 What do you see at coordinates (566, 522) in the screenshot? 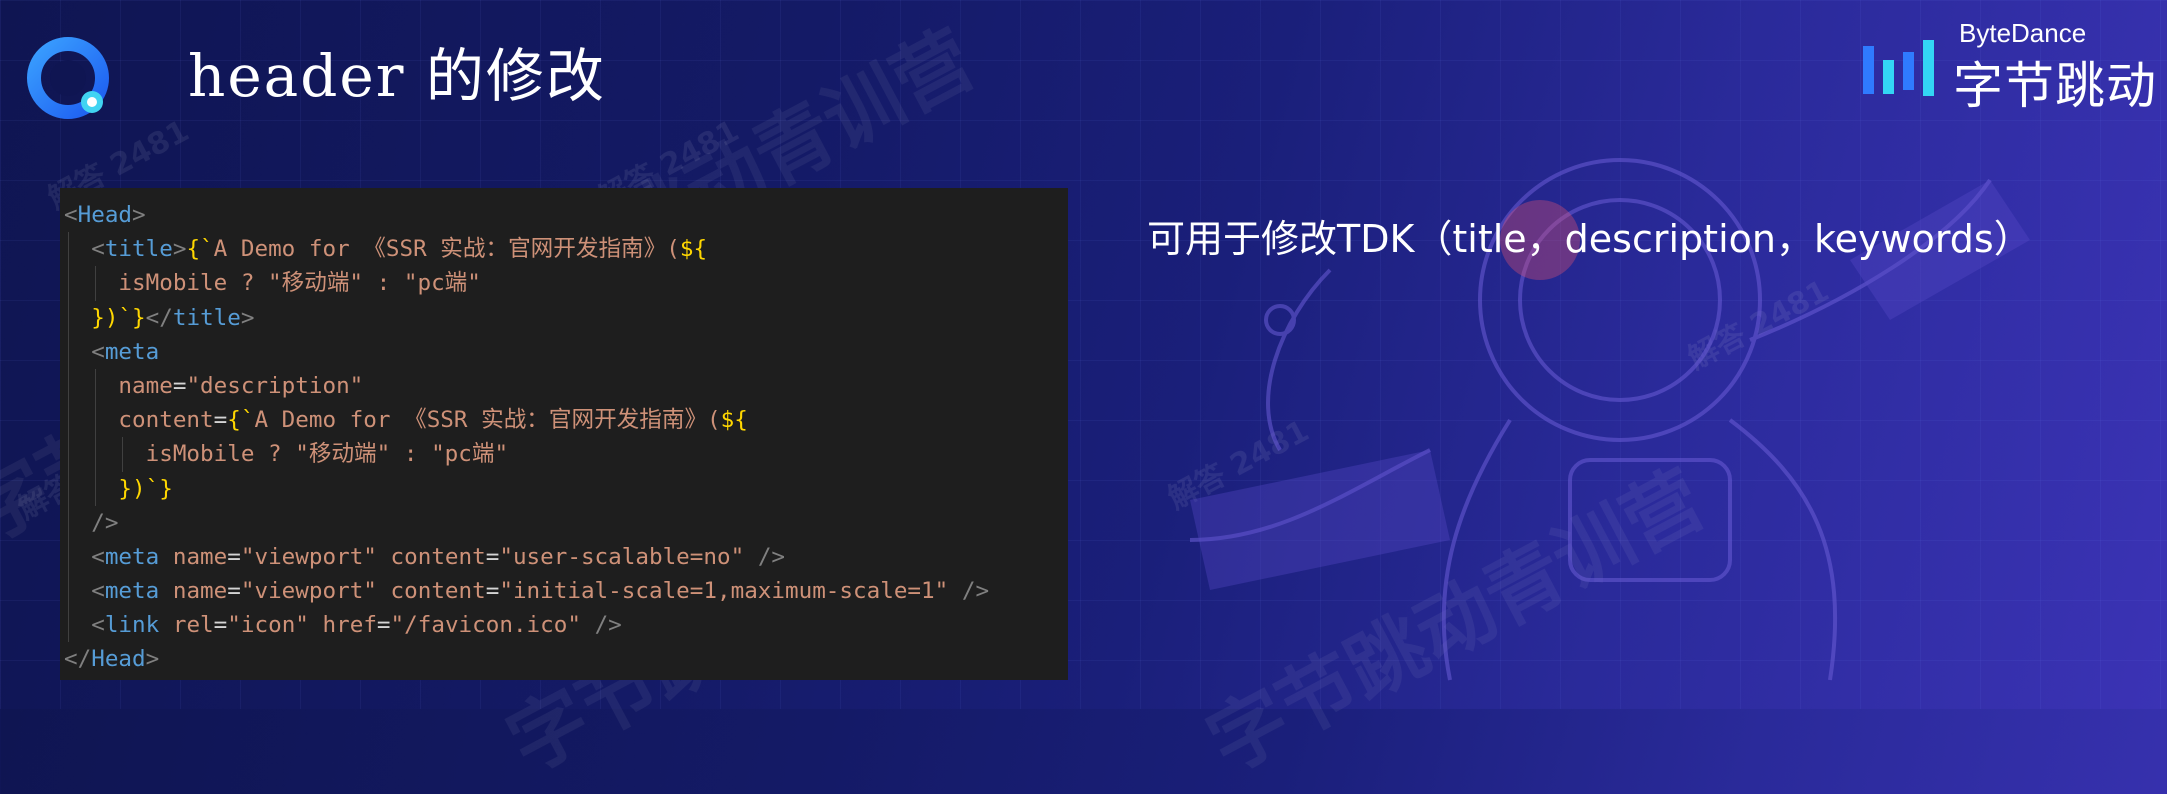
I see `code-line: />` at bounding box center [566, 522].